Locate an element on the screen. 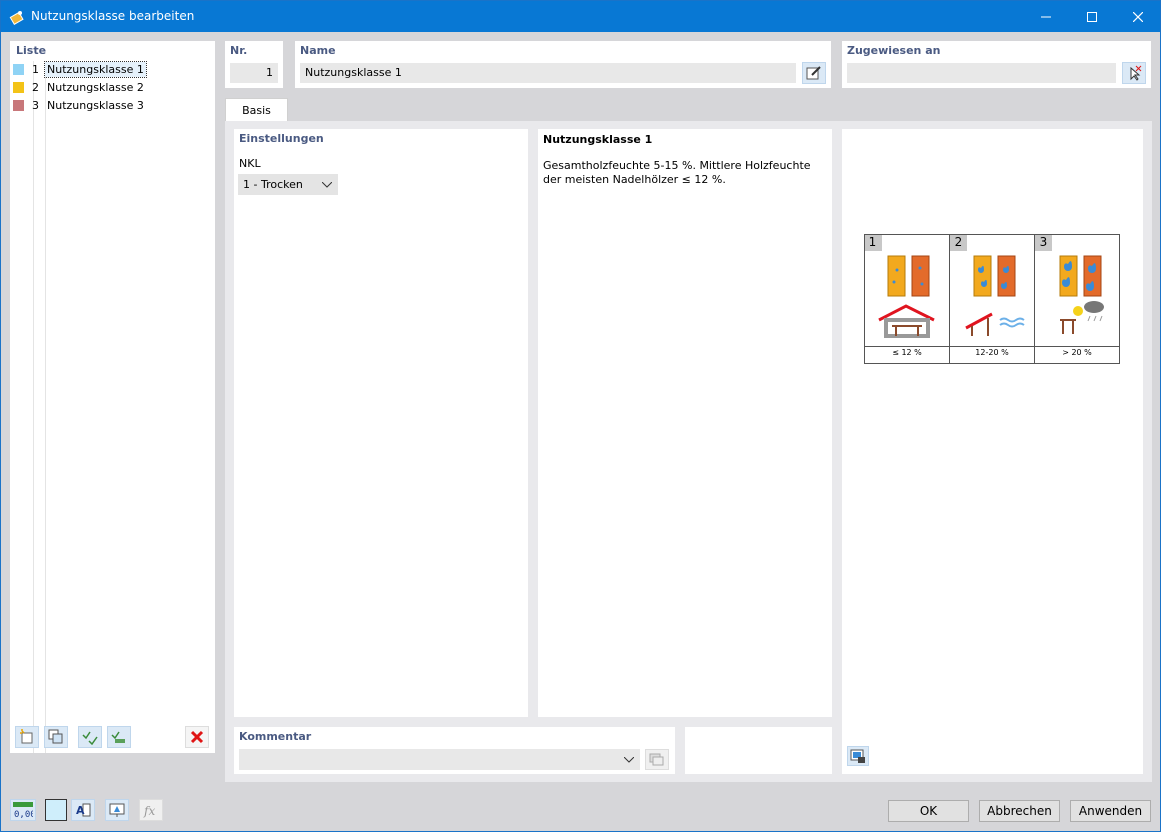 The width and height of the screenshot is (1161, 832). assigned-label: Zugewiesen an is located at coordinates (894, 50).